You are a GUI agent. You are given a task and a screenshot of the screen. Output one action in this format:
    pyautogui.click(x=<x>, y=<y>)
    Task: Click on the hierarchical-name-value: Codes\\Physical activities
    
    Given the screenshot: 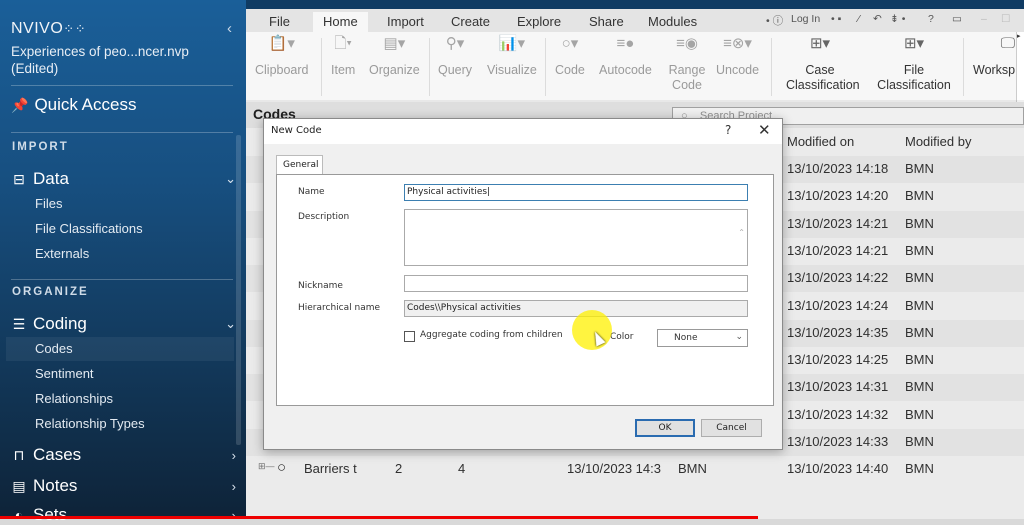 What is the action you would take?
    pyautogui.click(x=464, y=308)
    